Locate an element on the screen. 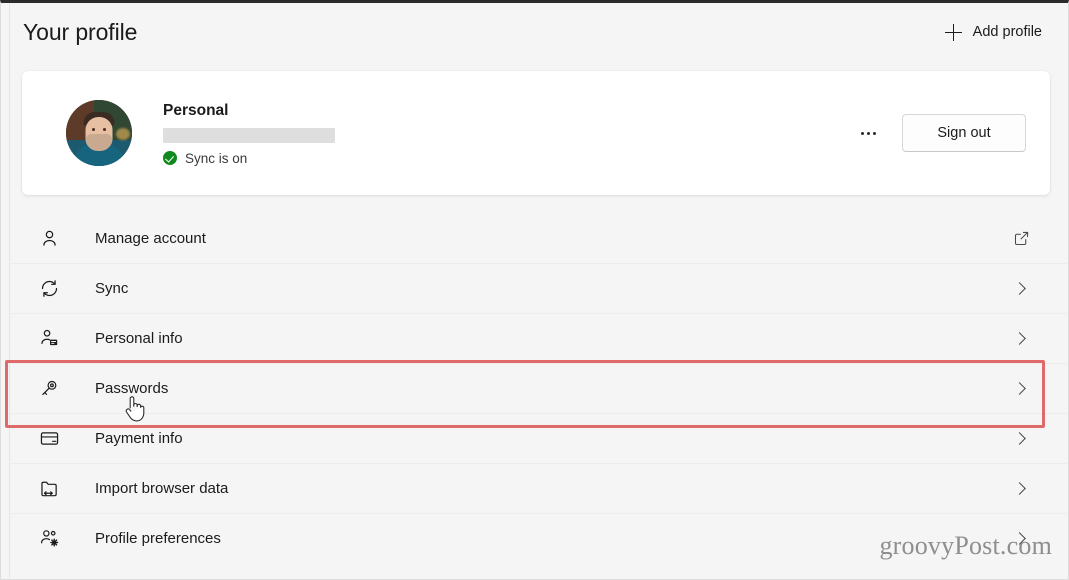 This screenshot has height=580, width=1069. sync-arrows-icon is located at coordinates (49, 289).